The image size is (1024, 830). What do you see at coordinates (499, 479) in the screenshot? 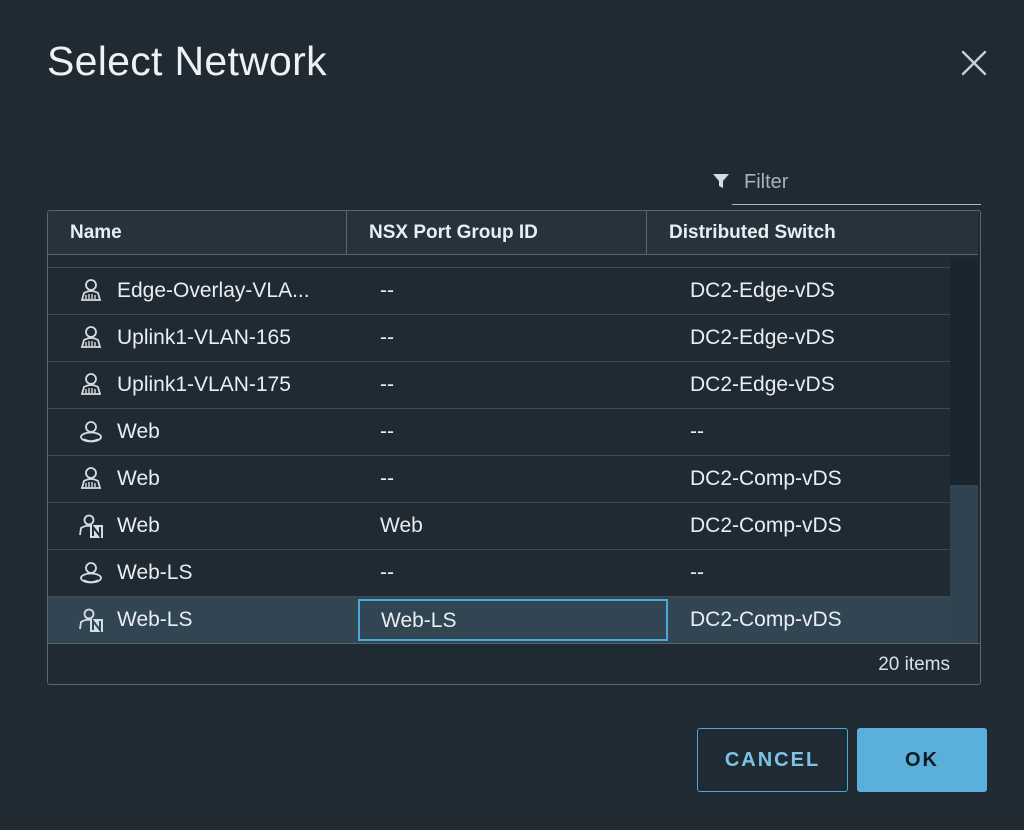
I see `table-row: Web -- DC2-Comp-vDS` at bounding box center [499, 479].